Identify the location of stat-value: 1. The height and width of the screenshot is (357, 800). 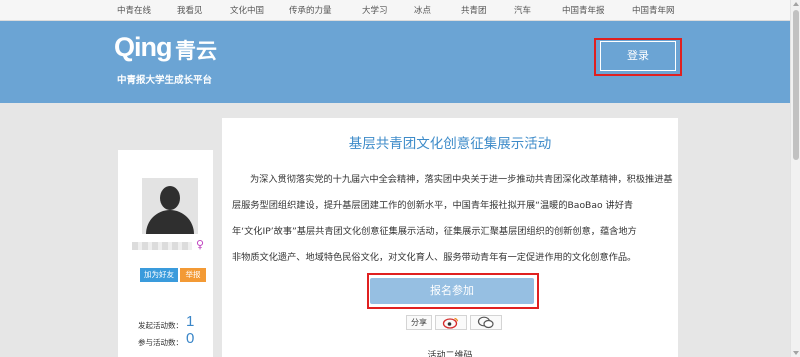
(190, 321).